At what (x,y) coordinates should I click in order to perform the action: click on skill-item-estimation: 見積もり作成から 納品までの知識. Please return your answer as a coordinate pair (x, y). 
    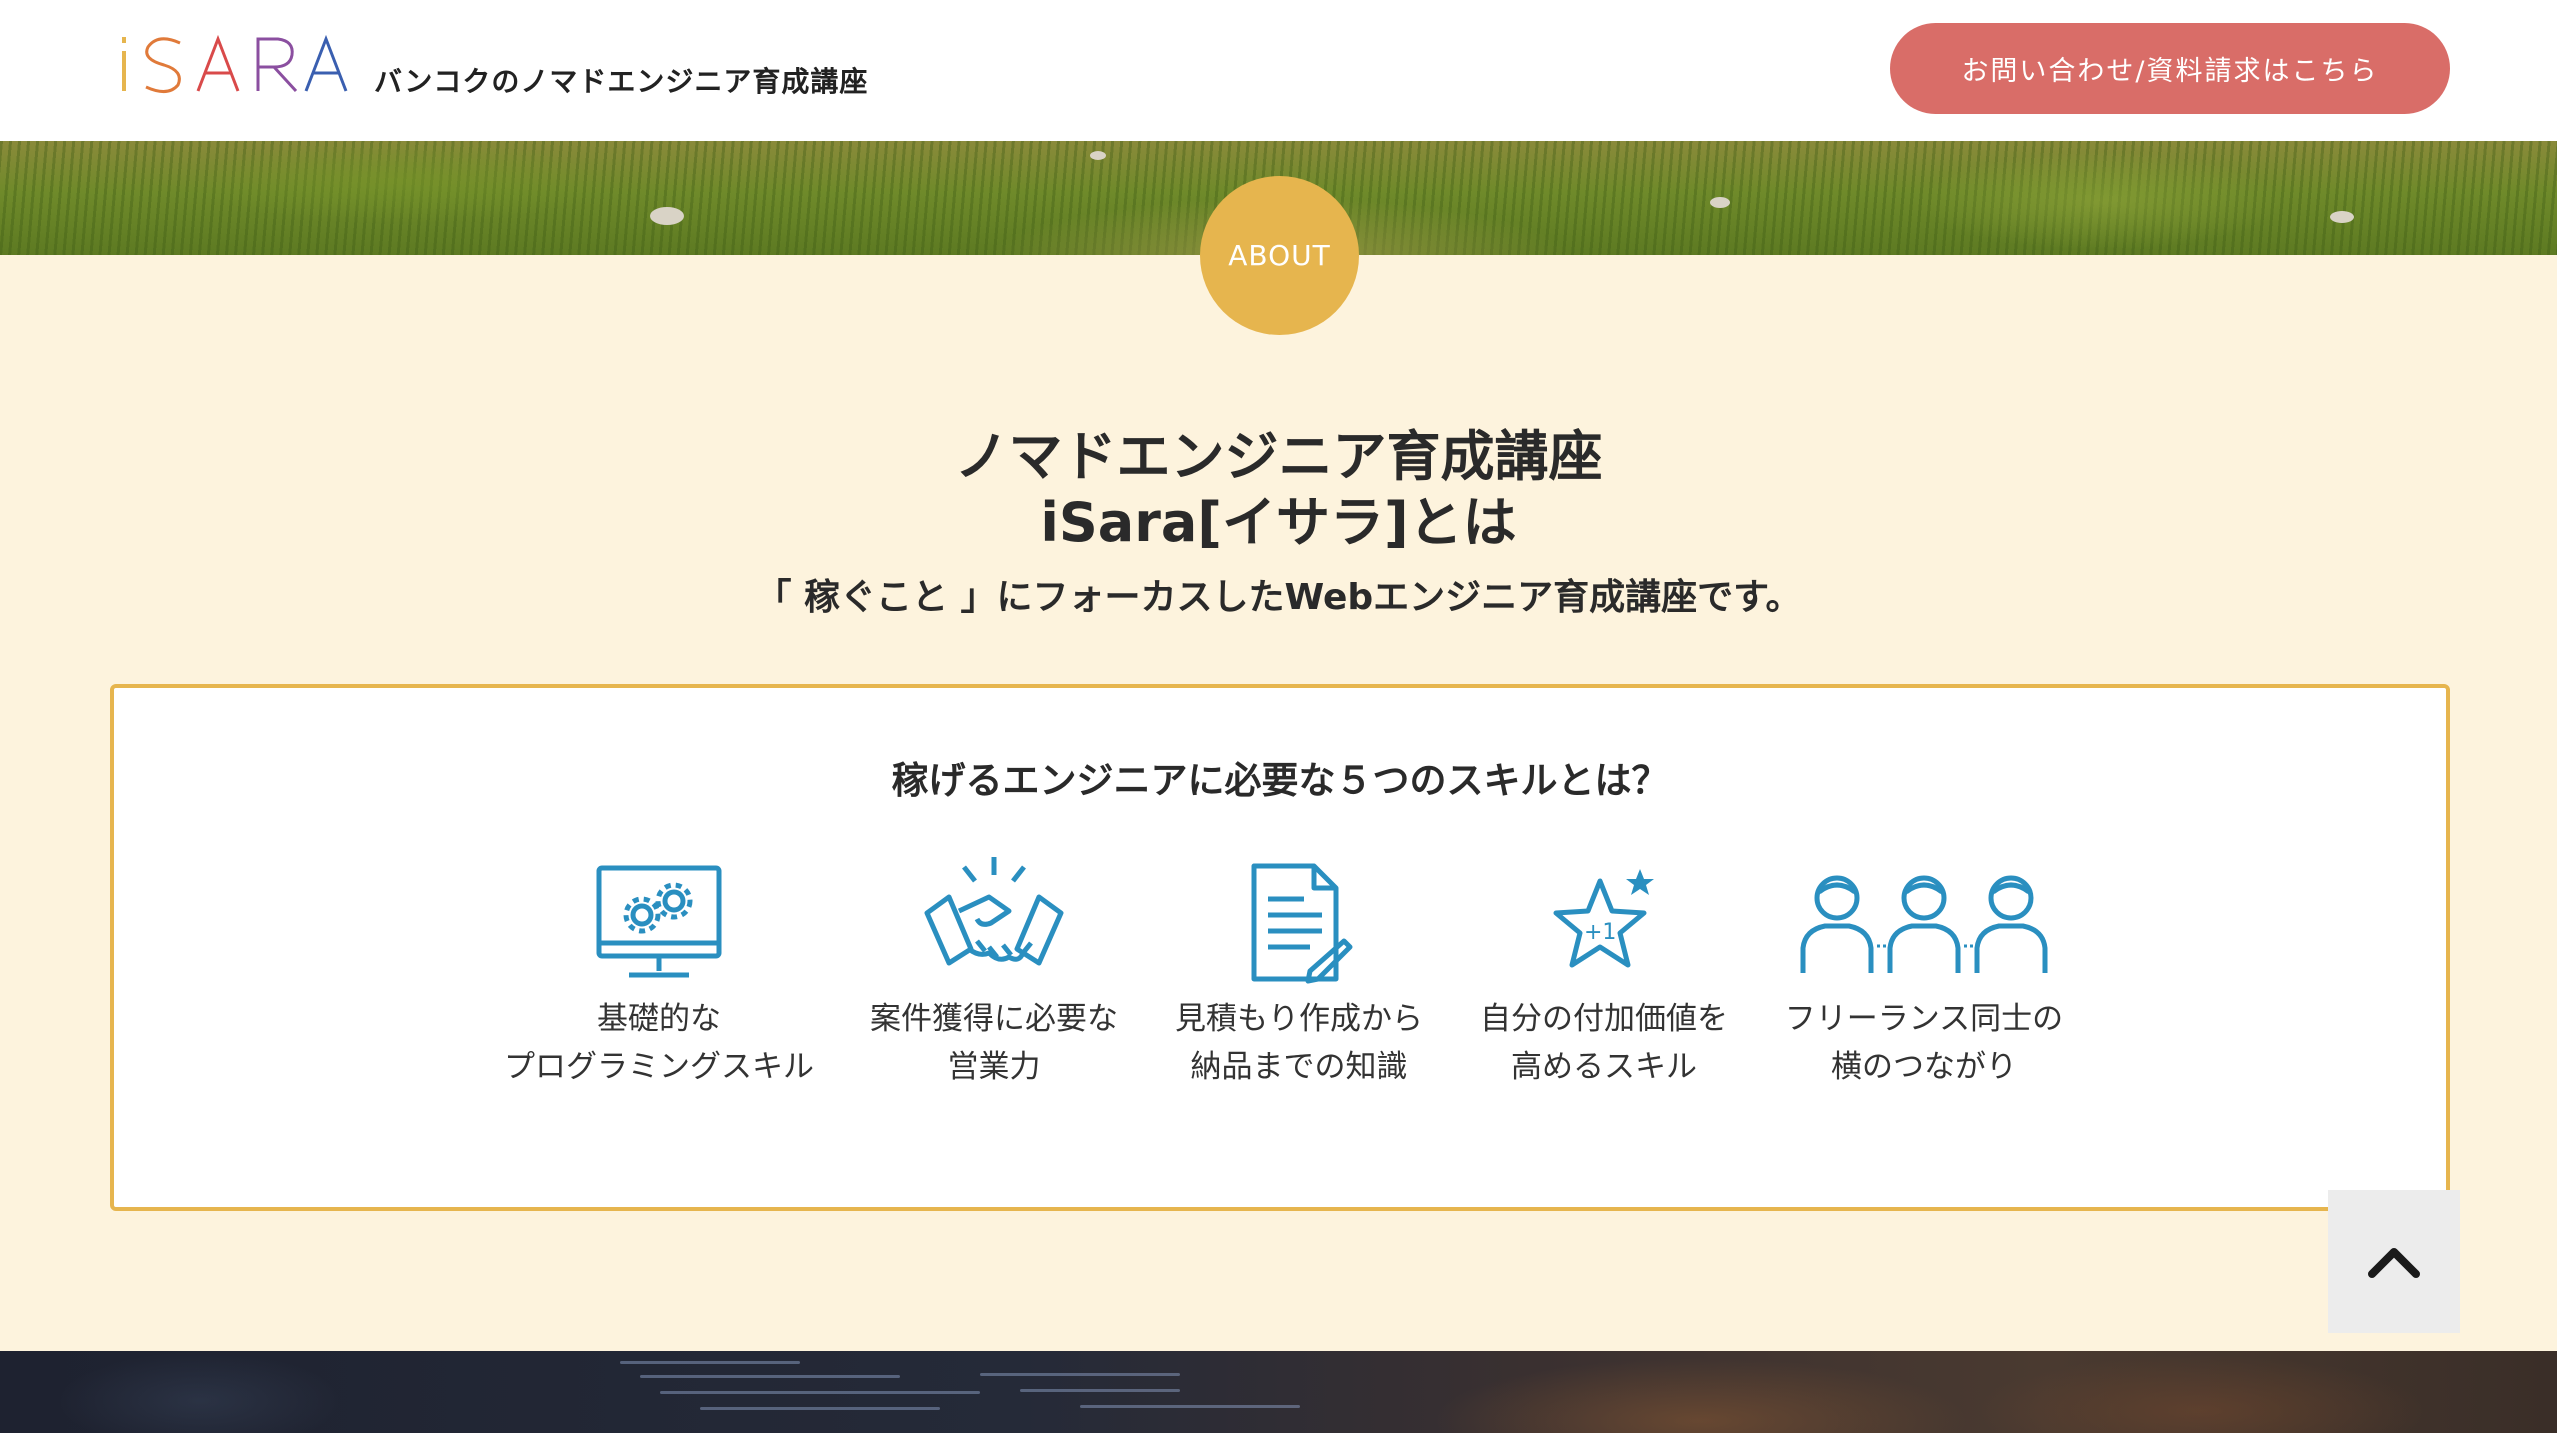
    Looking at the image, I should click on (1299, 972).